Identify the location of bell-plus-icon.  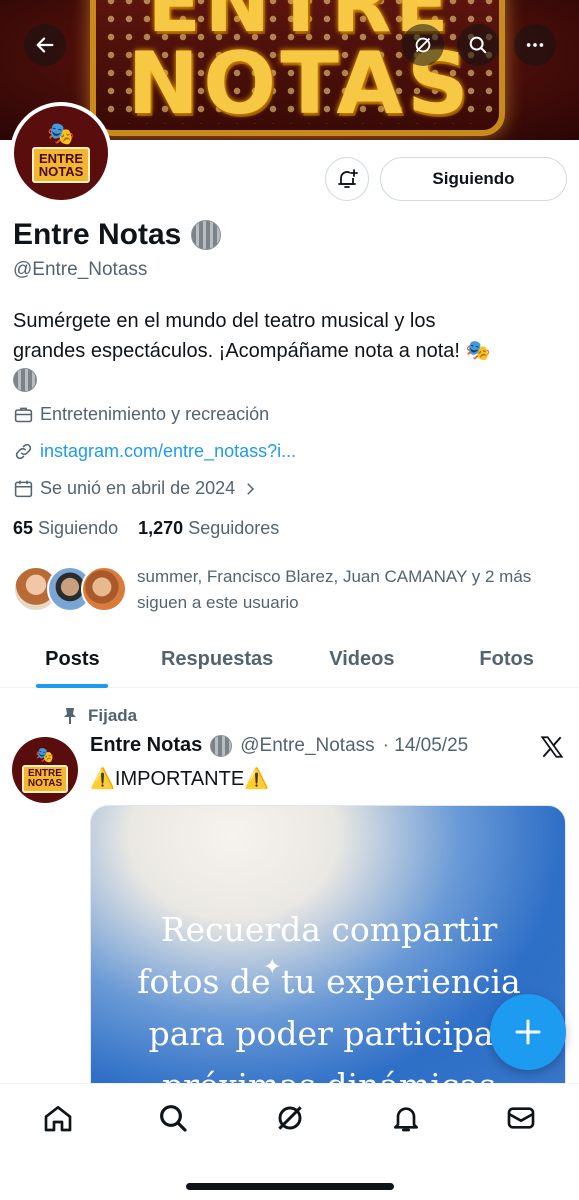
(348, 178).